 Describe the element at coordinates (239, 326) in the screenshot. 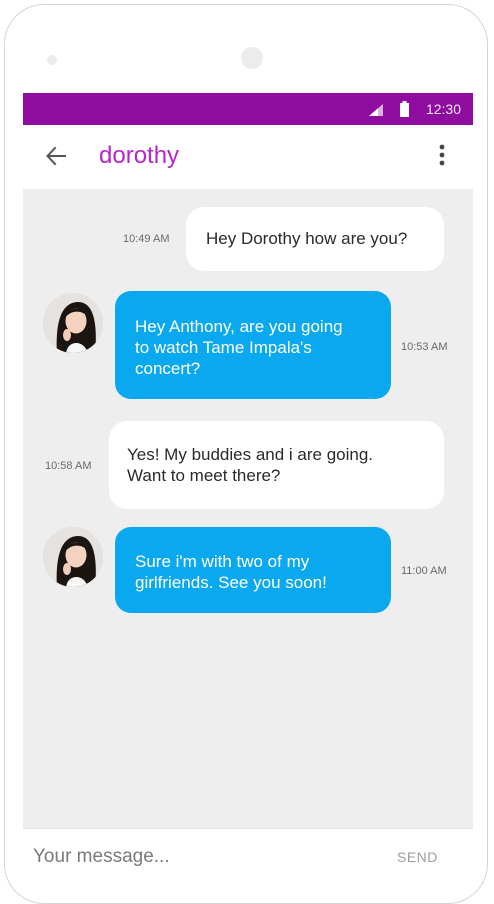

I see `message-line: Hey Anthony, are you going` at that location.